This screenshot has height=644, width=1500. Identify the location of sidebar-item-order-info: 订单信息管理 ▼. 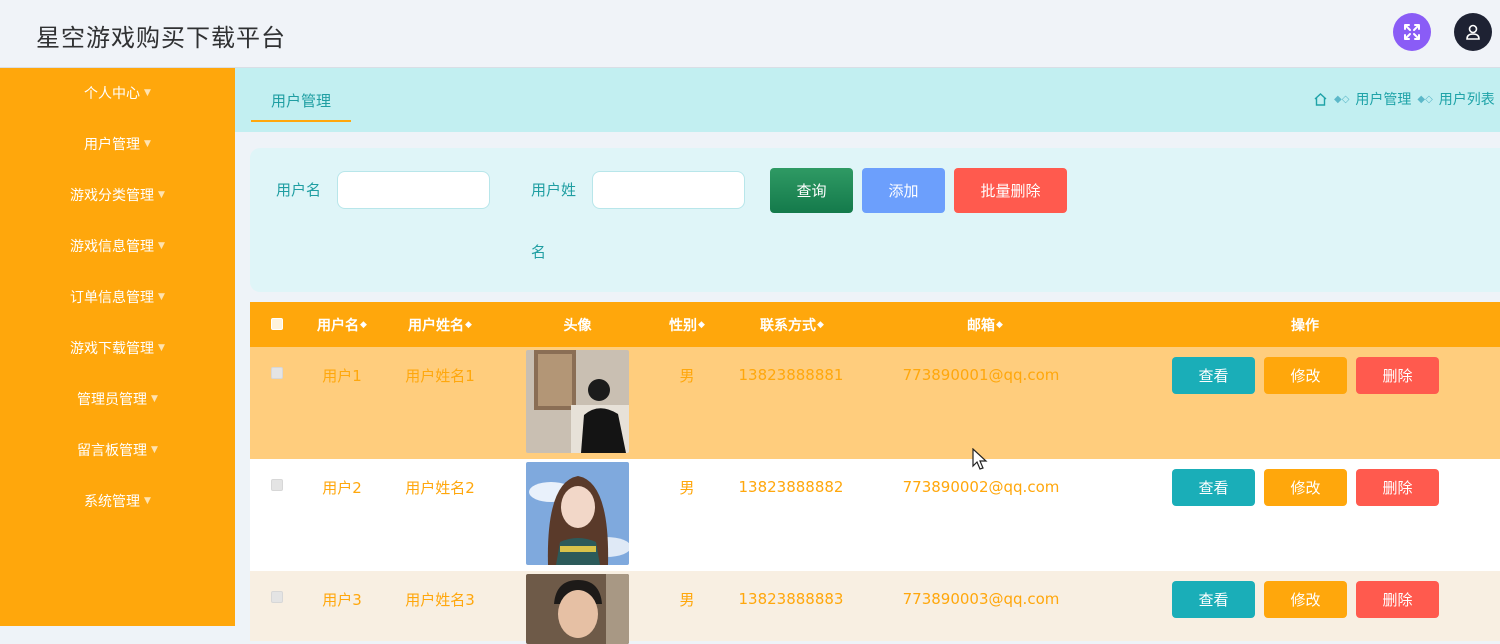
(117, 297).